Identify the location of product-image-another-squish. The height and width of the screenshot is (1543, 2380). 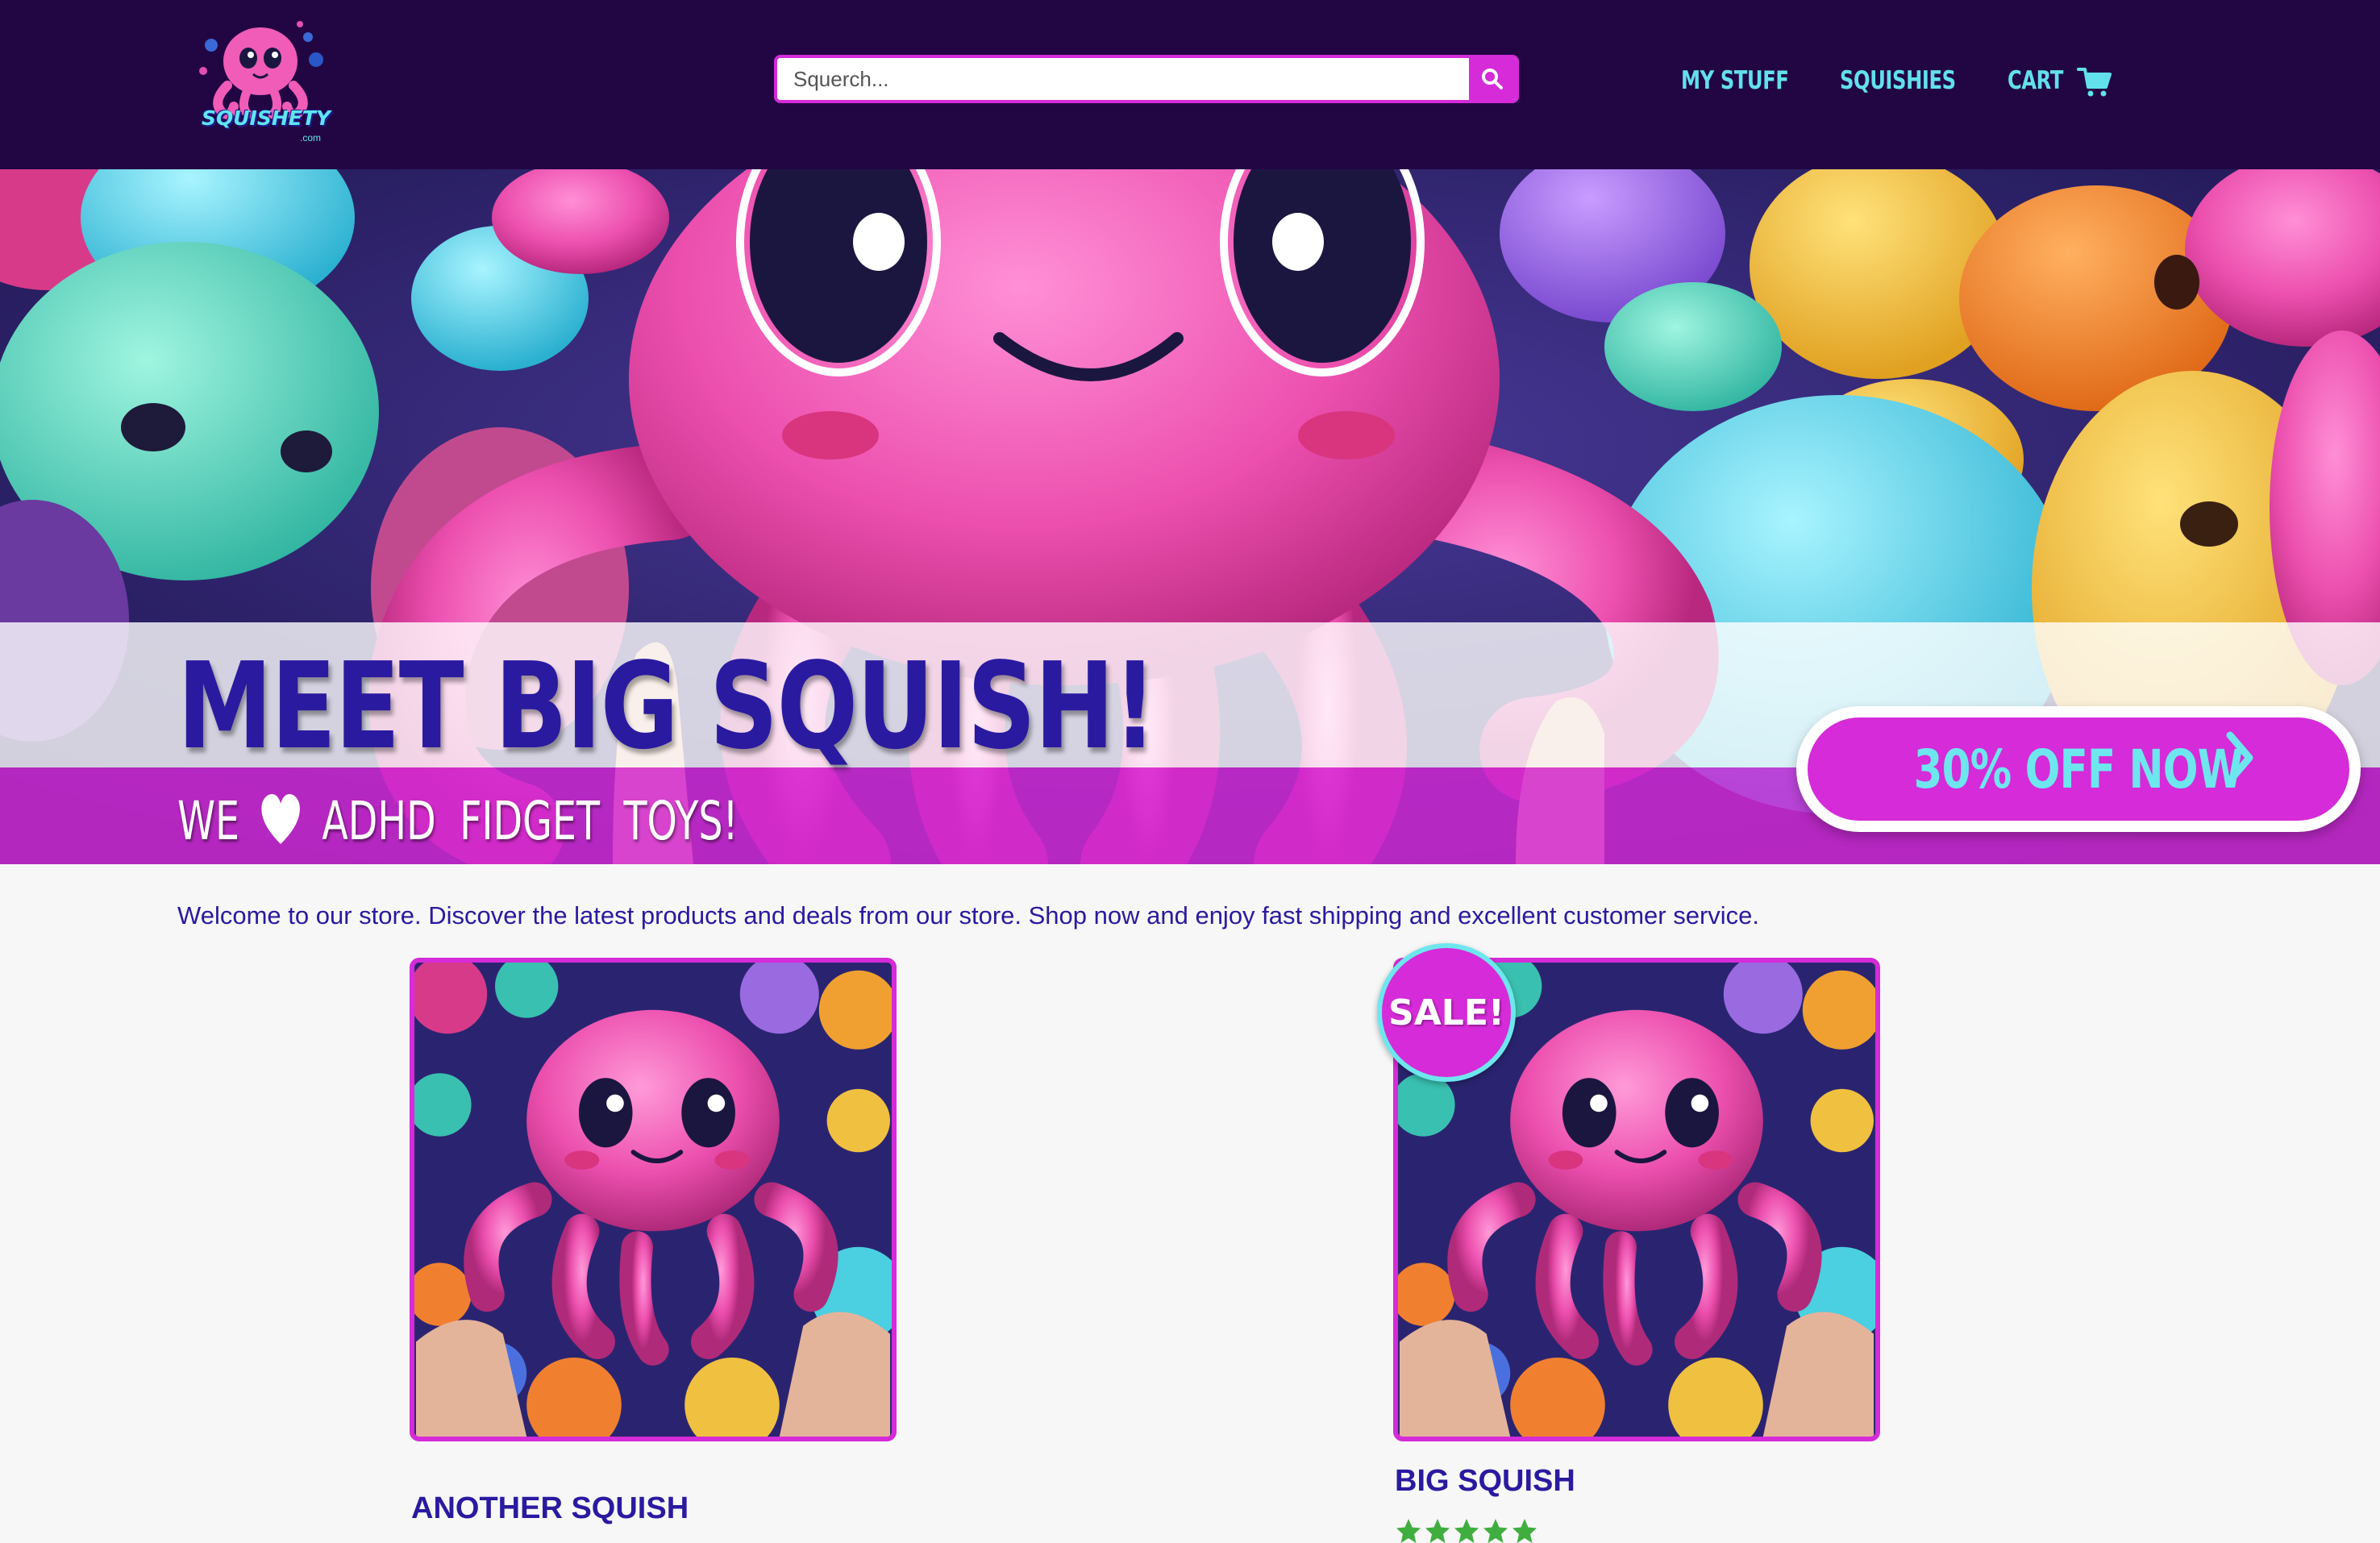
(653, 1199).